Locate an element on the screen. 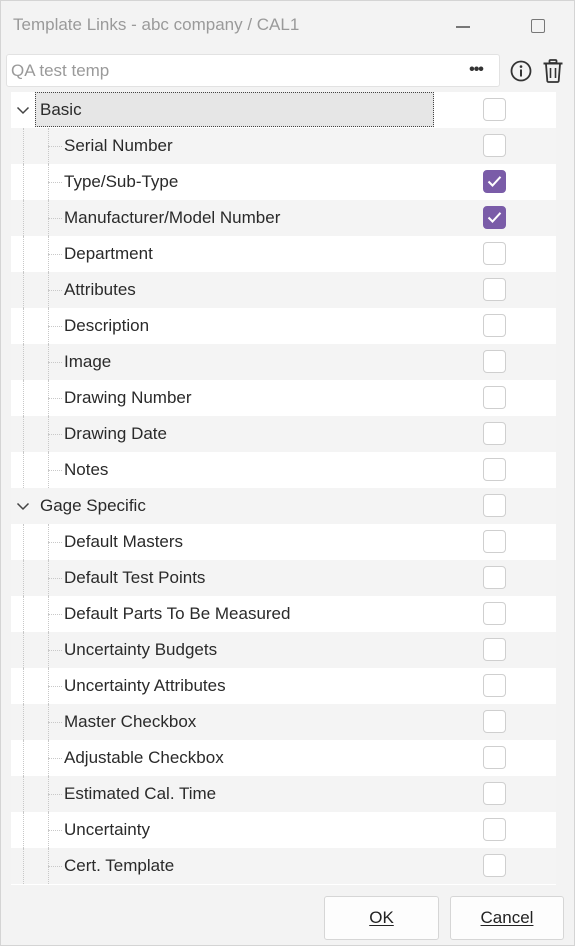 This screenshot has width=575, height=946. browse-button: ••• is located at coordinates (476, 71).